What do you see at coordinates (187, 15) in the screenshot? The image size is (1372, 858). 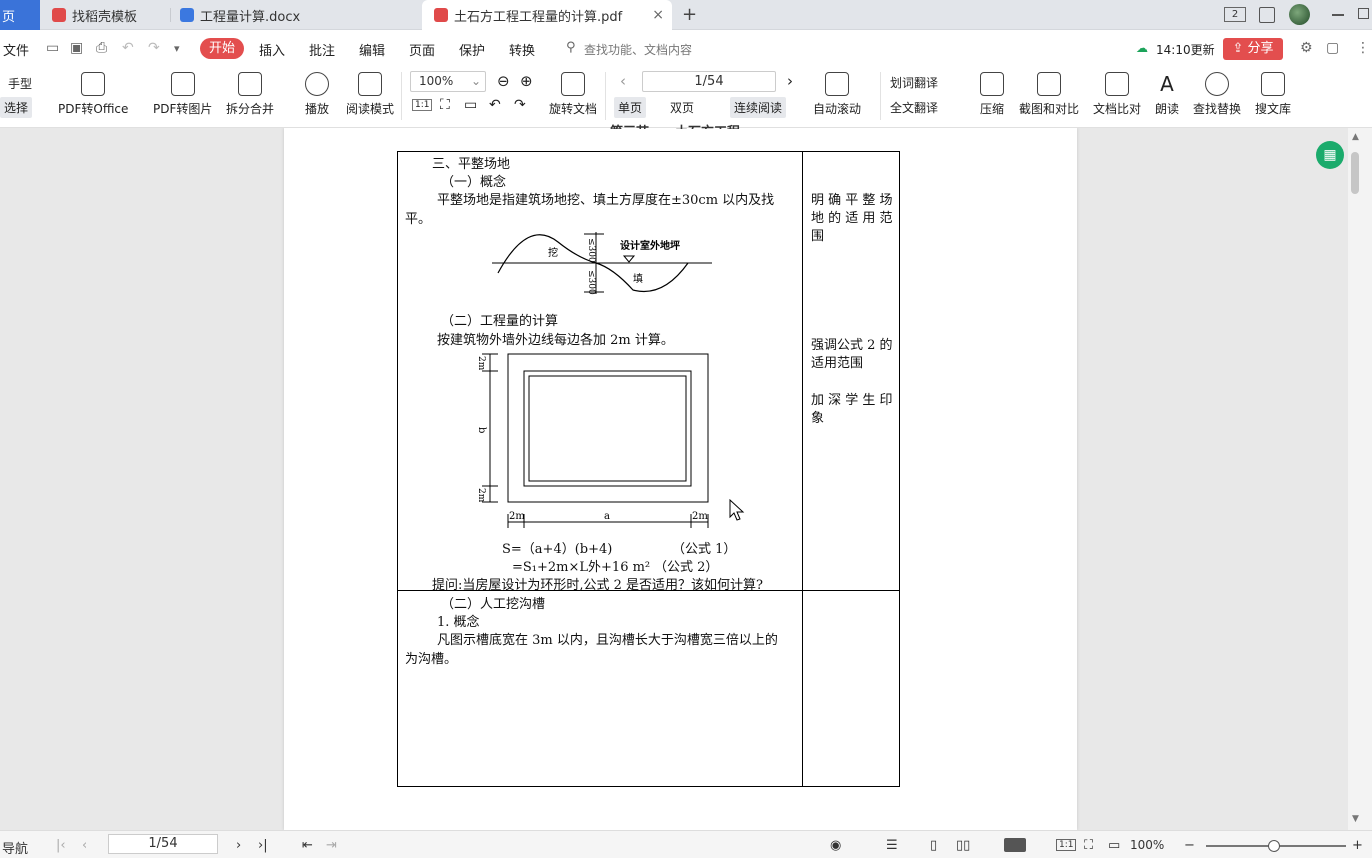 I see `word-icon` at bounding box center [187, 15].